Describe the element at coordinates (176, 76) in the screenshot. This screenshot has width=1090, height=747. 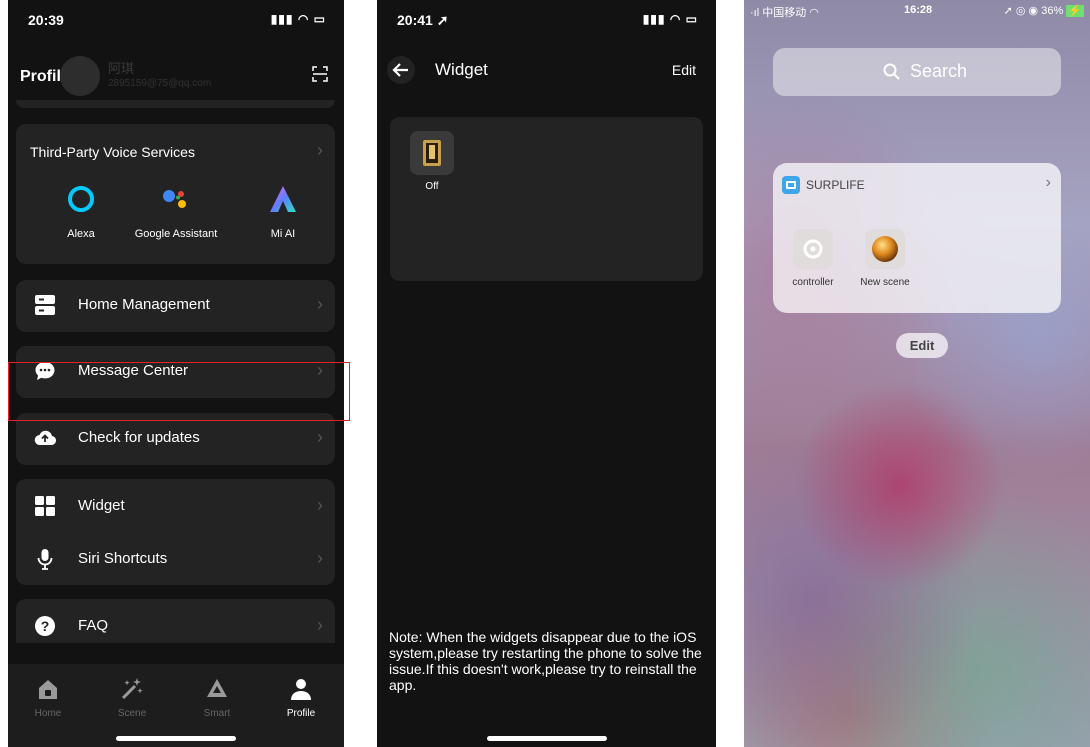
I see `profile-header: Profile 阿琪 2895159@75@qq.com` at that location.